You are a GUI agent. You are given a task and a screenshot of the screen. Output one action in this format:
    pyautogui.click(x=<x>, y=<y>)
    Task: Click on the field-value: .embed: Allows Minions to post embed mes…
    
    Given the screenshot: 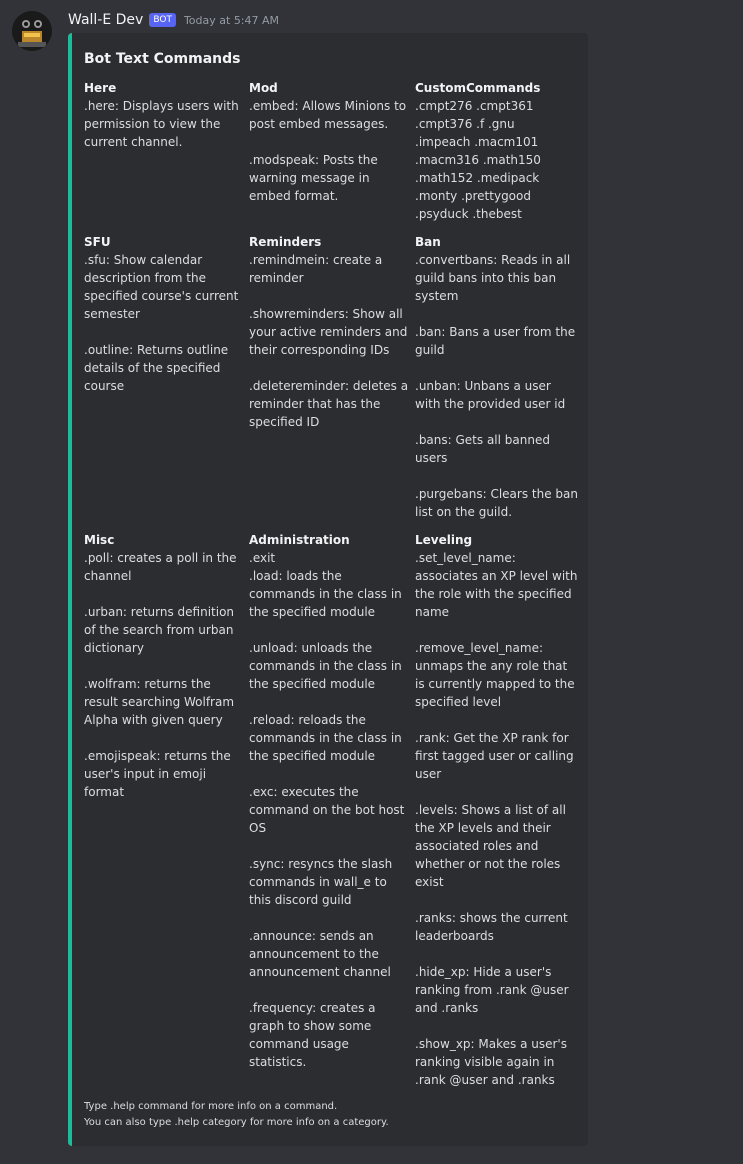 What is the action you would take?
    pyautogui.click(x=328, y=151)
    